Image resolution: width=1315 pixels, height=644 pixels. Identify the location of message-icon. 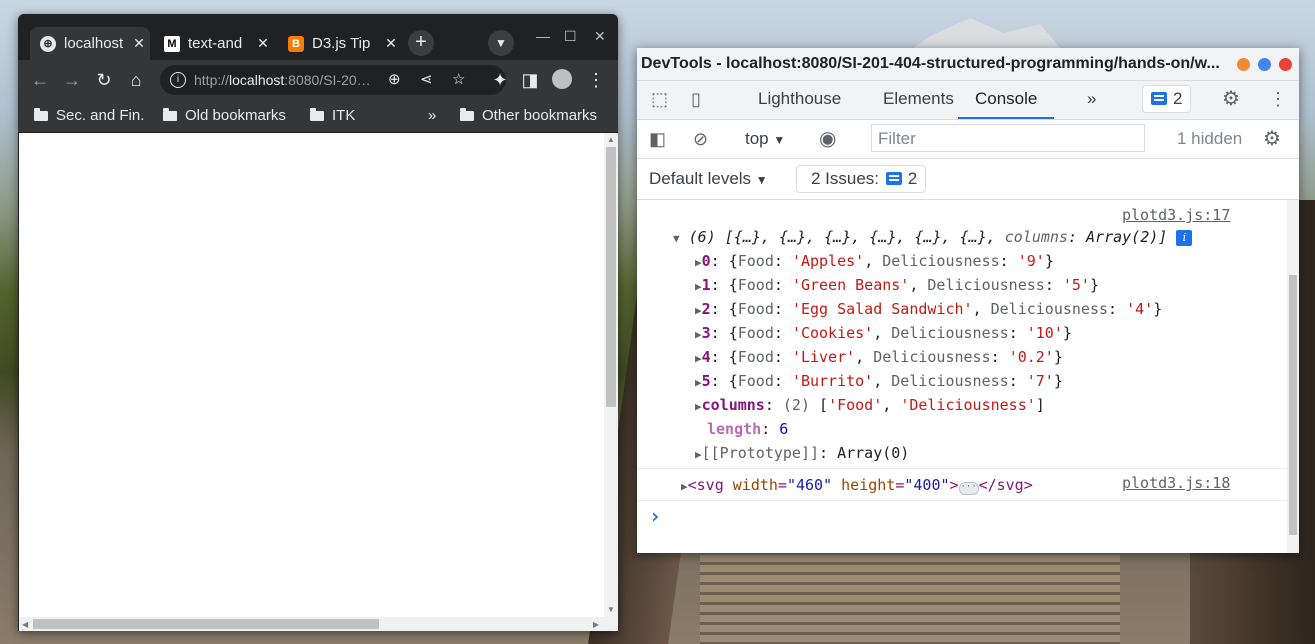
(1159, 98).